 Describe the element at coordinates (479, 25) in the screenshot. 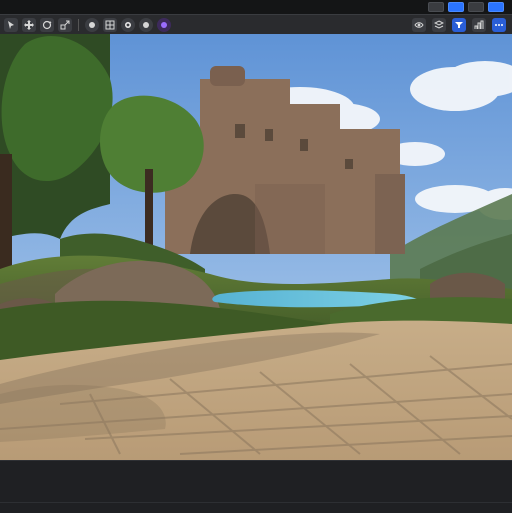

I see `stats-icon` at that location.